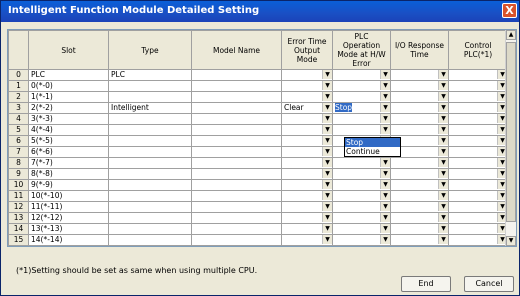 Image resolution: width=520 pixels, height=296 pixels. What do you see at coordinates (372, 151) in the screenshot?
I see `dropdown-option-continue: Continue` at bounding box center [372, 151].